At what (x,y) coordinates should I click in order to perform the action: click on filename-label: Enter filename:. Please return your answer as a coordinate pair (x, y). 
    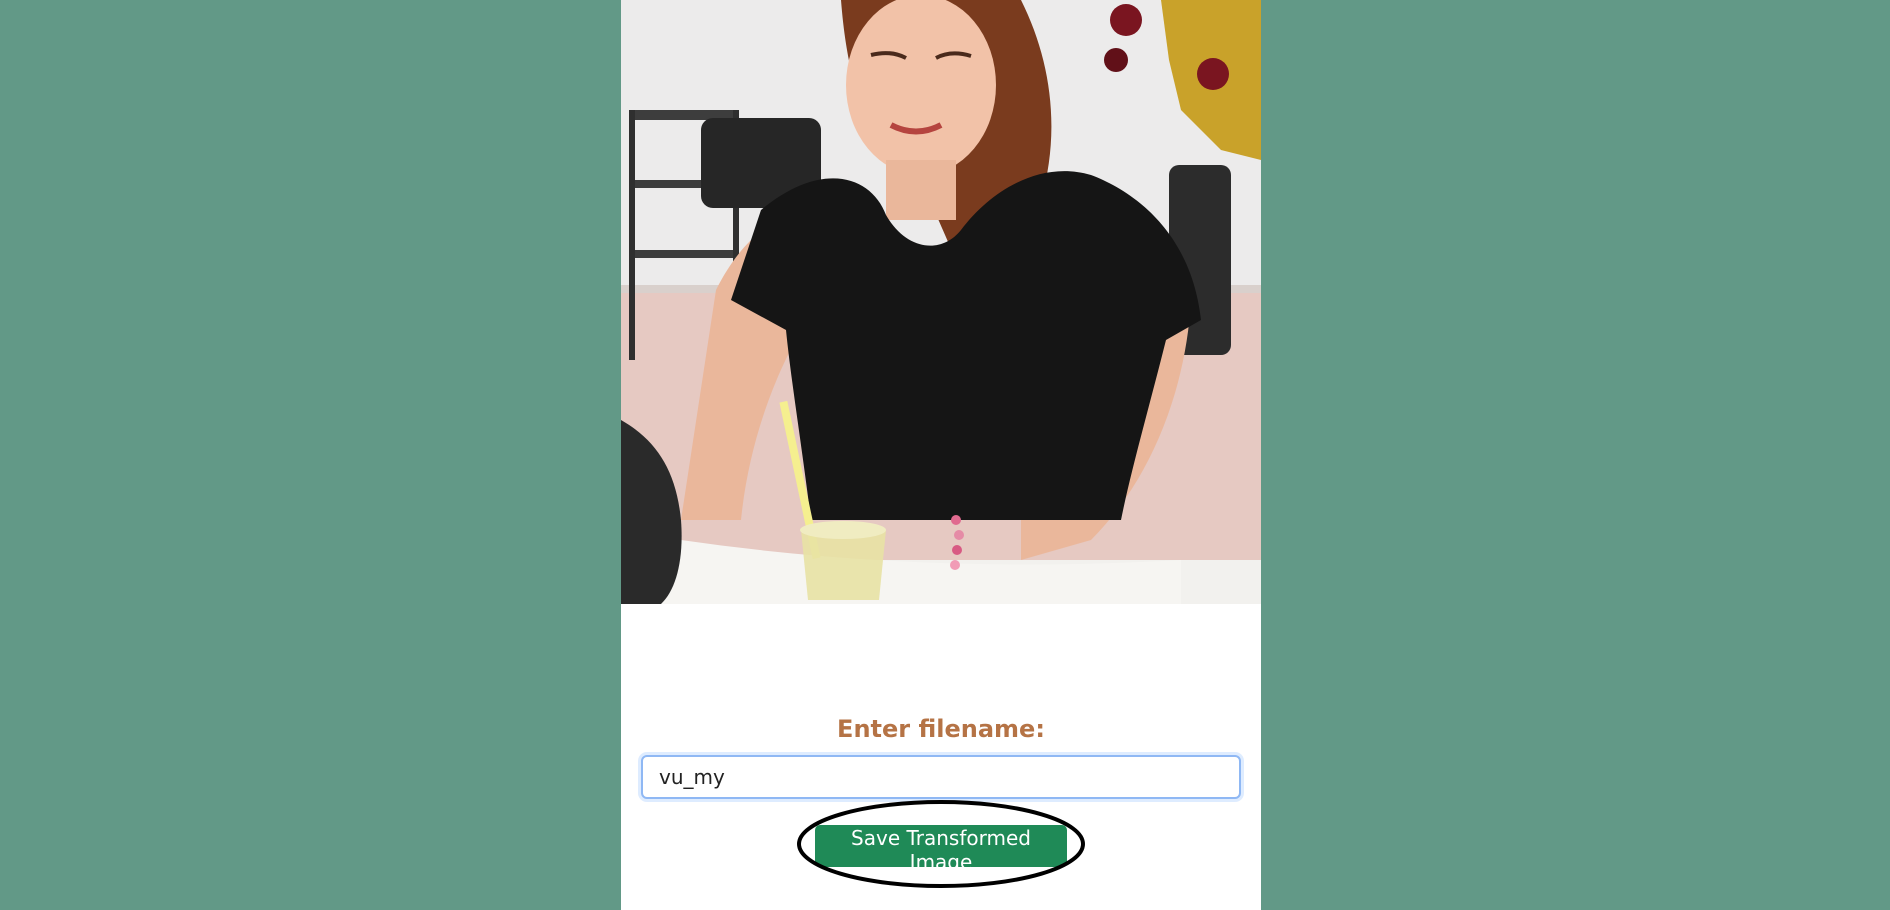
    Looking at the image, I should click on (941, 729).